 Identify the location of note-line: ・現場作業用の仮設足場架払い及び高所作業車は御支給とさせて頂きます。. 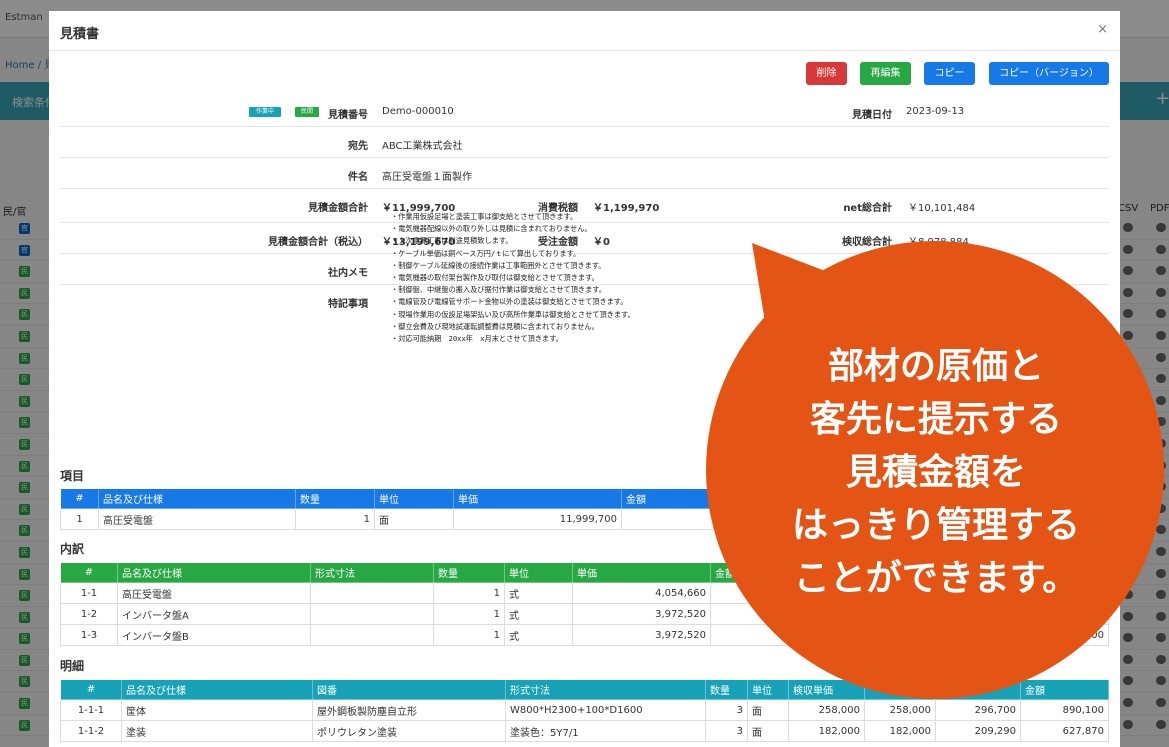
(513, 314).